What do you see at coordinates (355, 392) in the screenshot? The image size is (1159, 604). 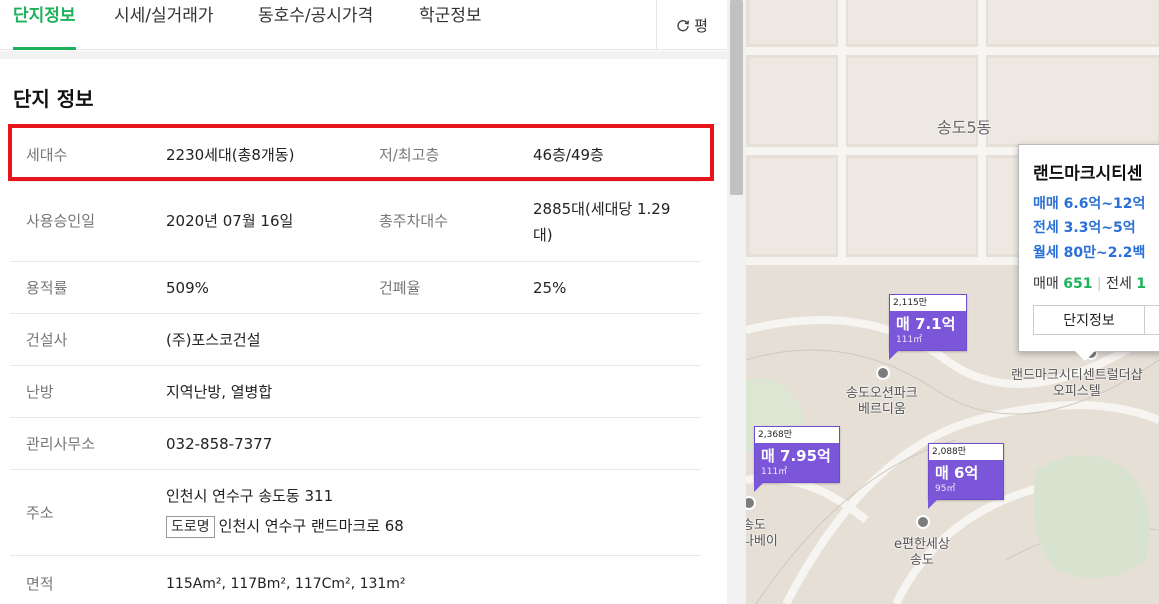 I see `info-row-heating: 난방 지역난방, 열병합` at bounding box center [355, 392].